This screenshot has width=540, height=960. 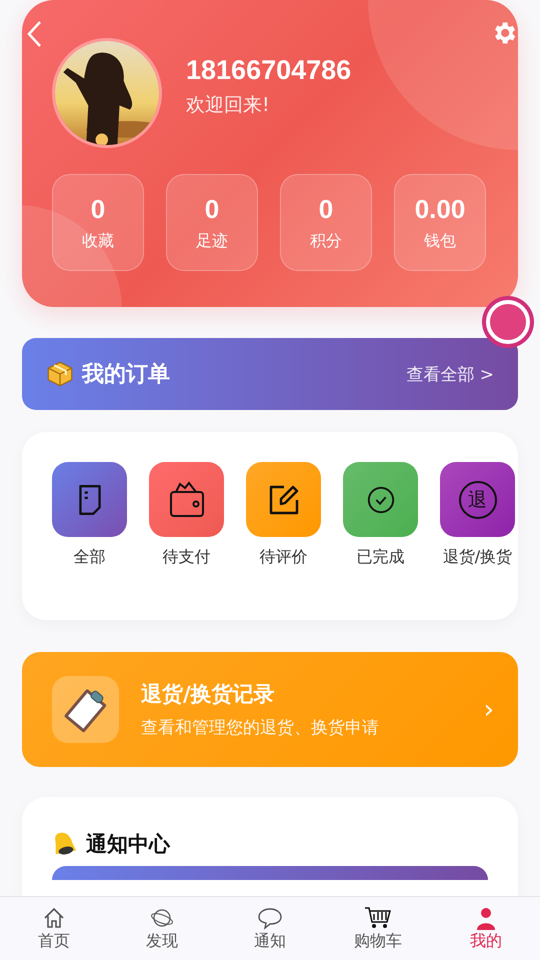 I want to click on chat-bubble-icon, so click(x=270, y=918).